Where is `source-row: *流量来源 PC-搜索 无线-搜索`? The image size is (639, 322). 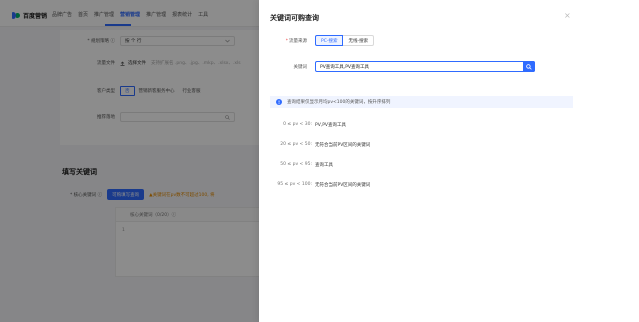 source-row: *流量来源 PC-搜索 无线-搜索 is located at coordinates (322, 40).